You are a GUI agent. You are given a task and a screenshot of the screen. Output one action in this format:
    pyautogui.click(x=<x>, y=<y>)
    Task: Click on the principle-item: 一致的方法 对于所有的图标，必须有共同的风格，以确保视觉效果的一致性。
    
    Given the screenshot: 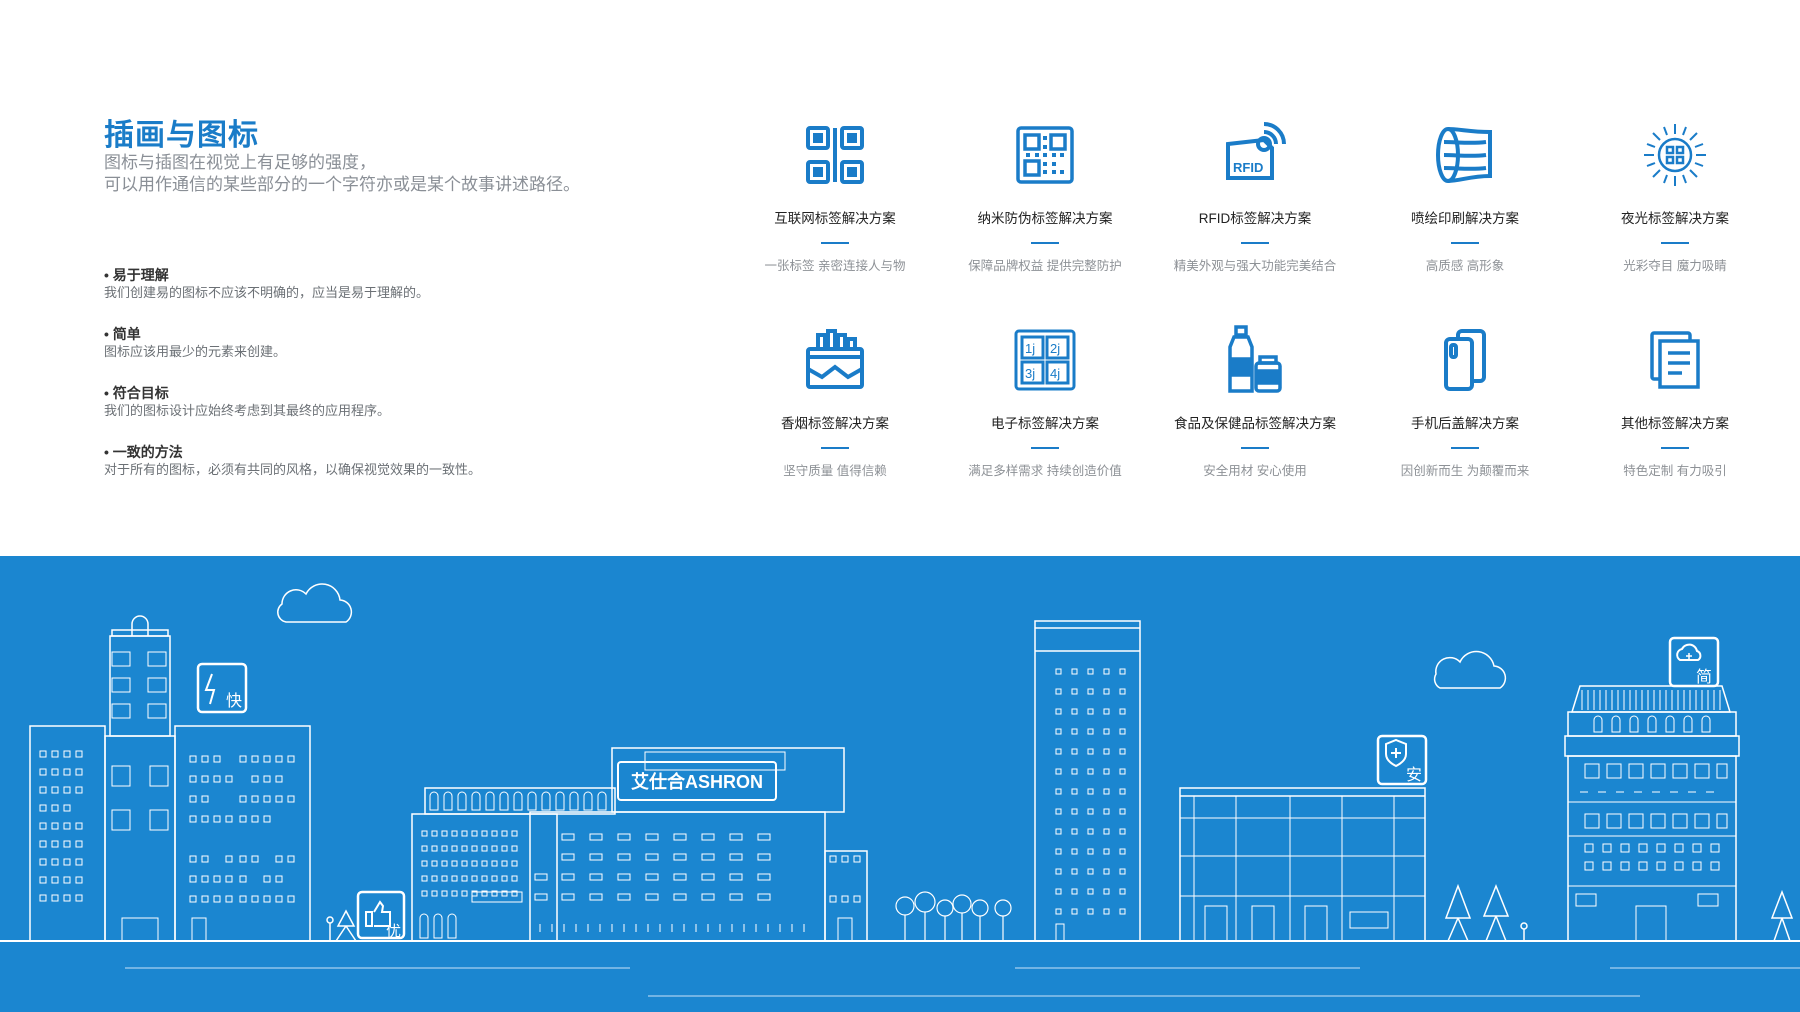 What is the action you would take?
    pyautogui.click(x=384, y=461)
    